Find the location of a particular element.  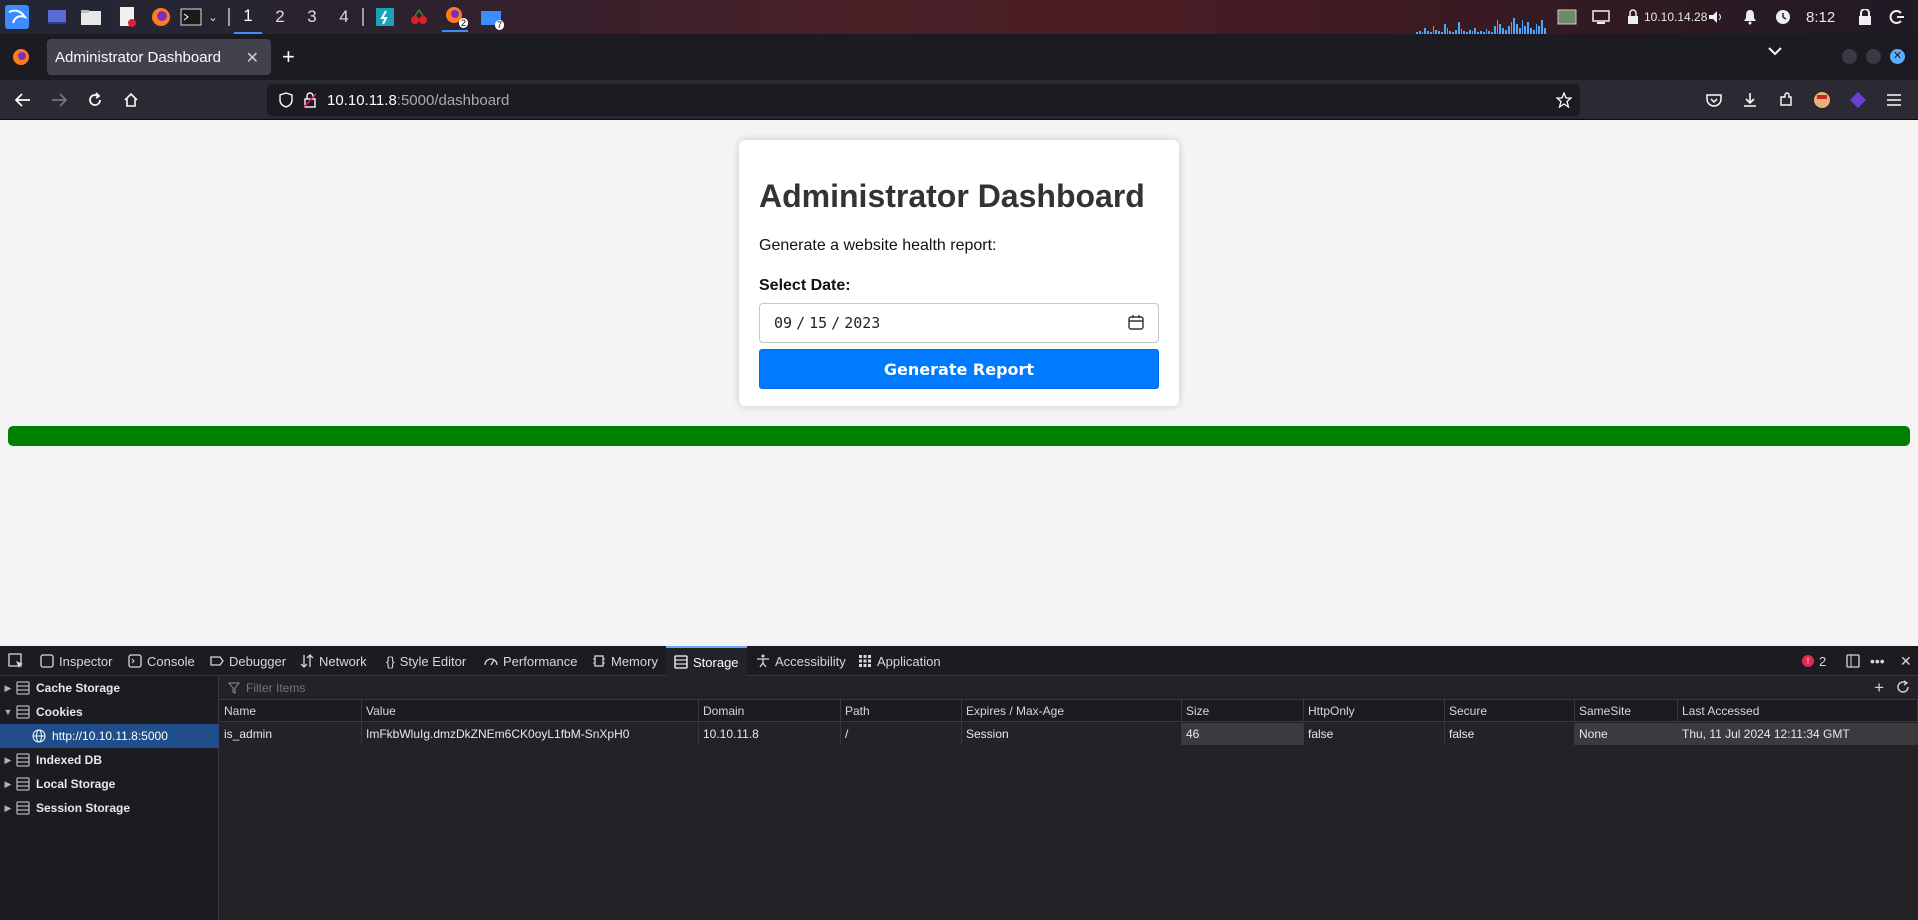

date-input: 09/15/2023 is located at coordinates (959, 323).